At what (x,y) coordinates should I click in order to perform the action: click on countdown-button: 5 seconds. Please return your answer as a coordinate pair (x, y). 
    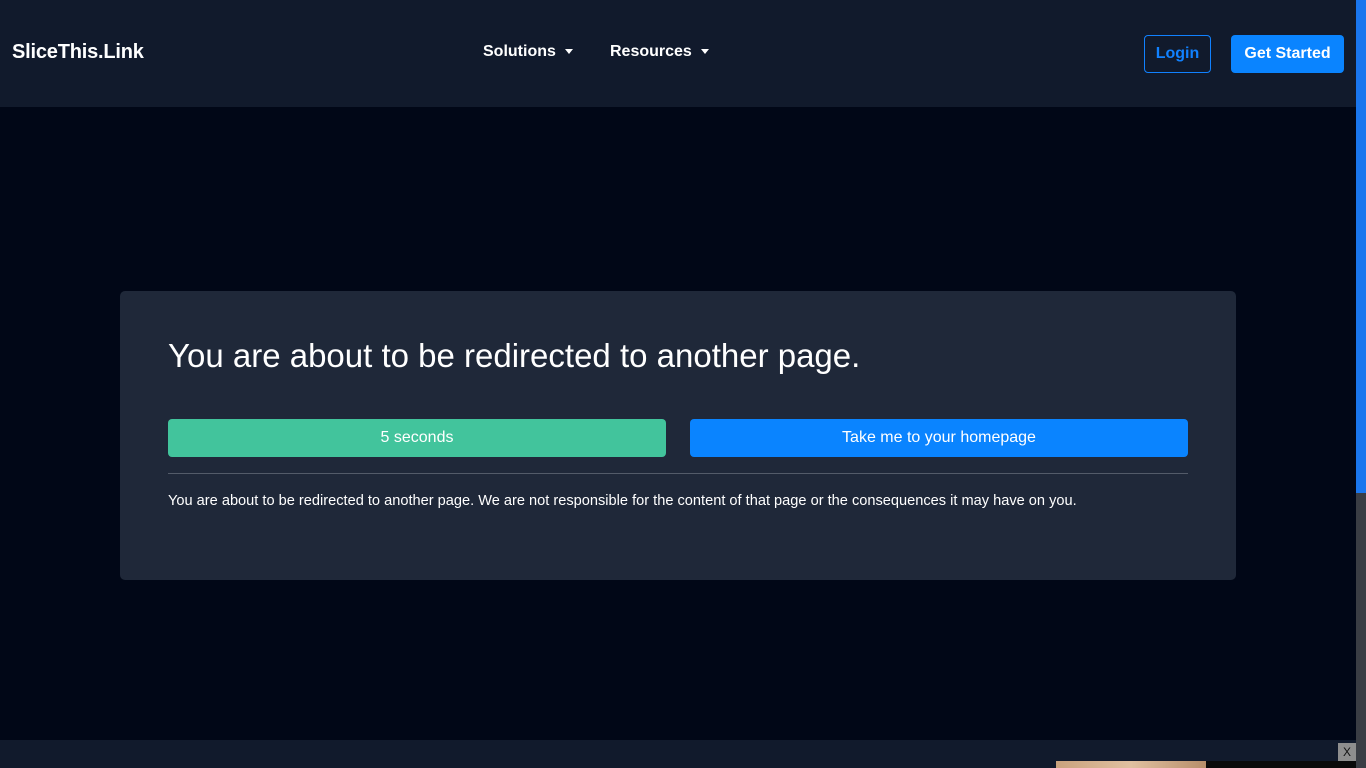
    Looking at the image, I should click on (417, 438).